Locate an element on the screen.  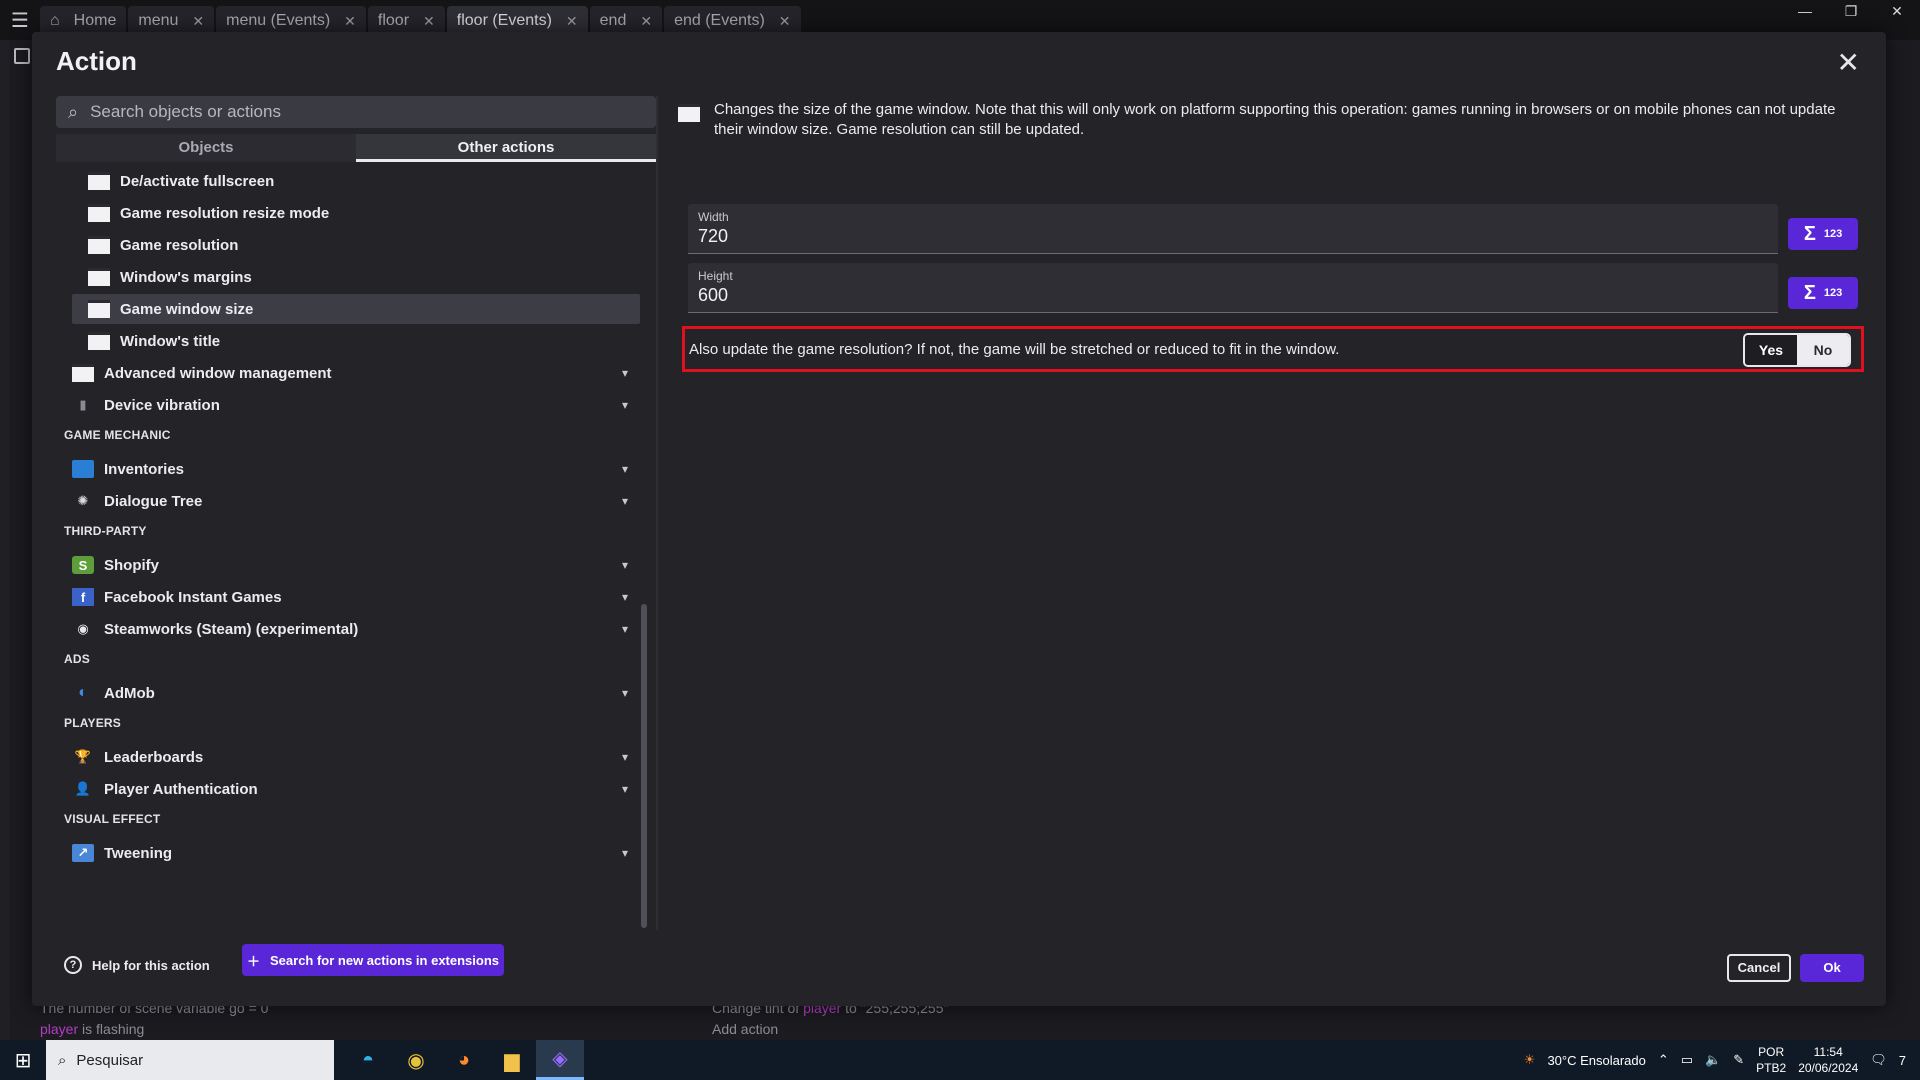
volume-icon: 🔈 is located at coordinates (1713, 1060).